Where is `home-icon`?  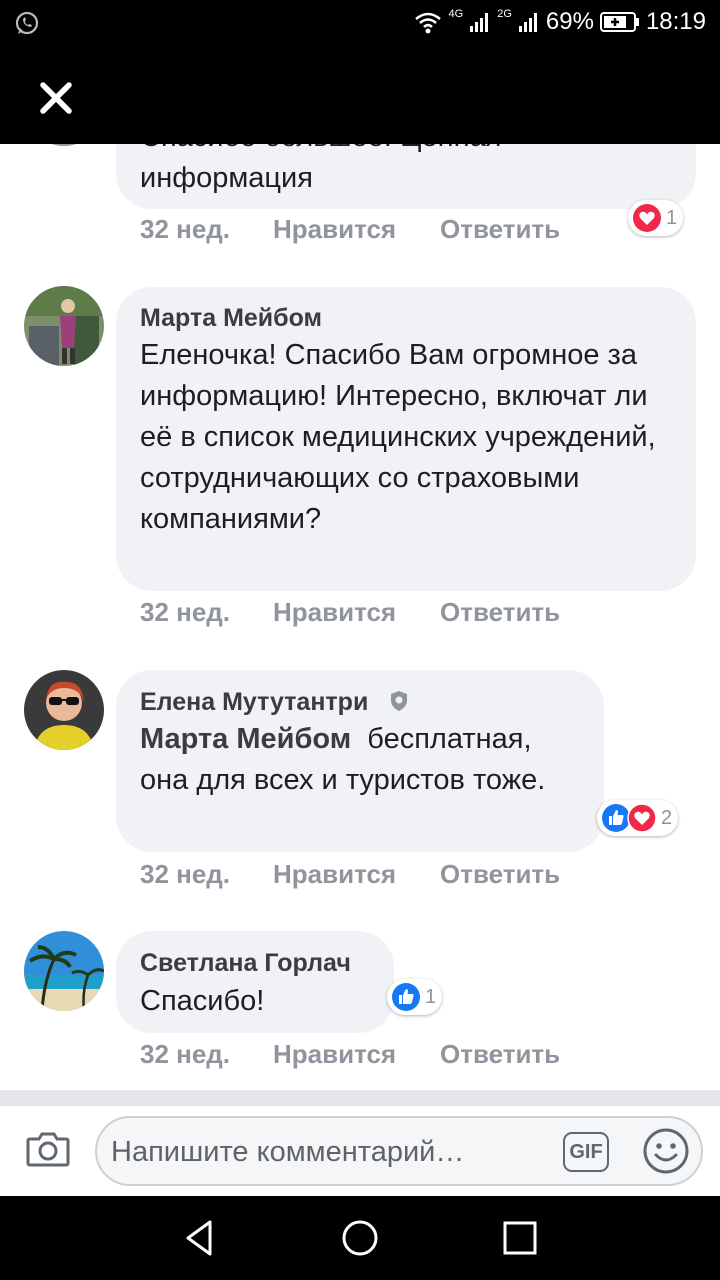 home-icon is located at coordinates (360, 1238).